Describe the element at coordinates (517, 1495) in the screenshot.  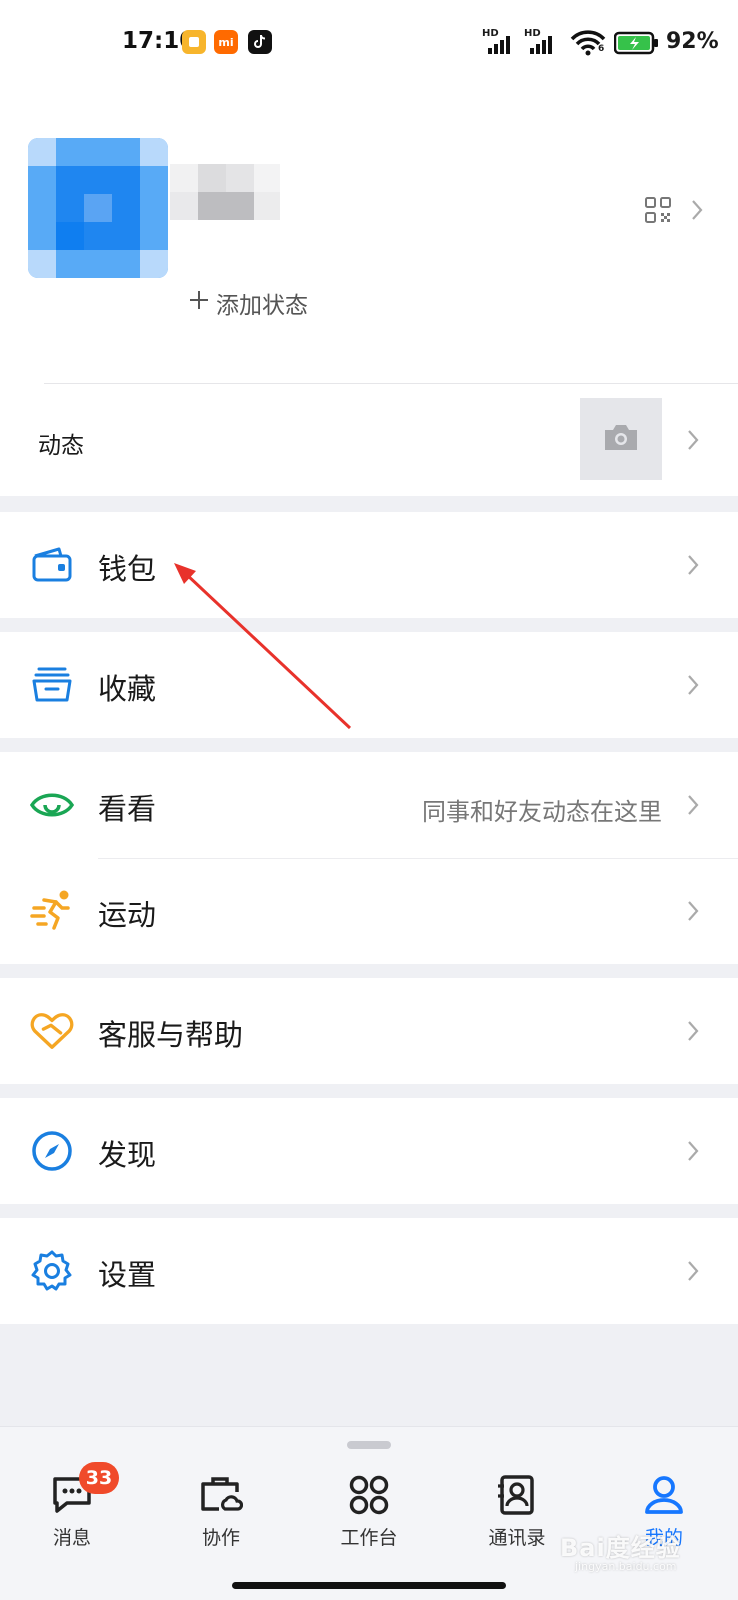
I see `contacts-icon` at that location.